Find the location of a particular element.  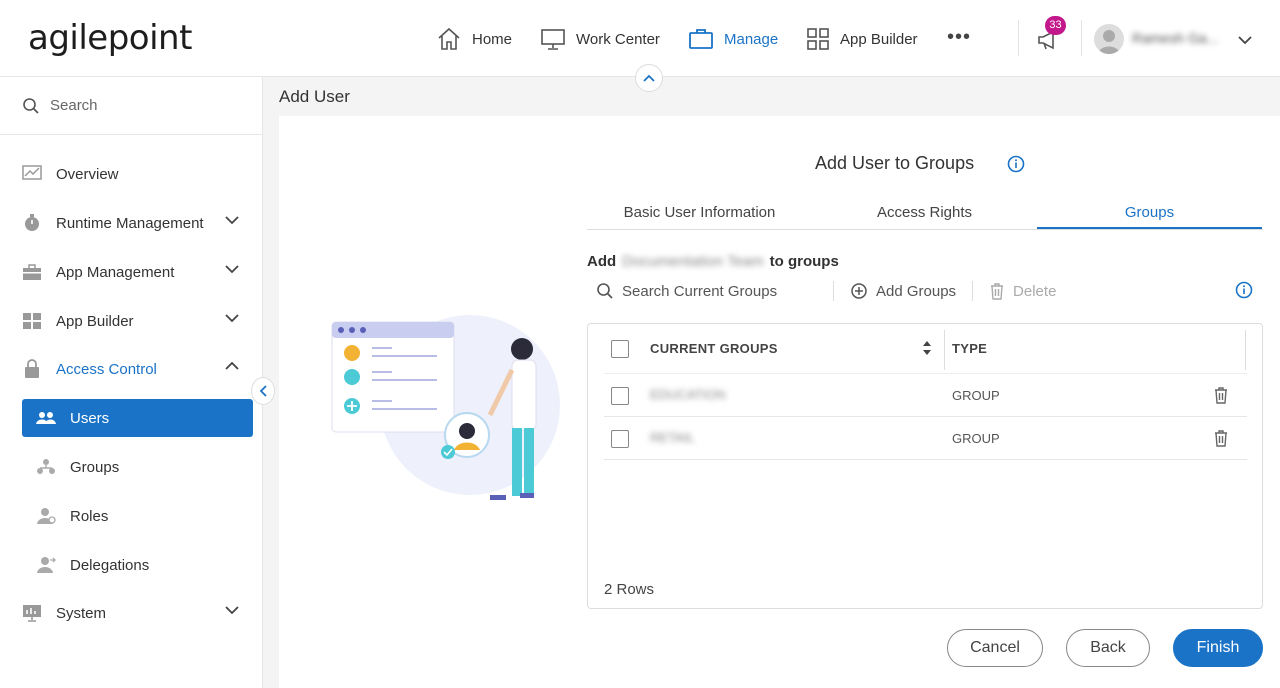

delete-button: Delete is located at coordinates (1022, 291).